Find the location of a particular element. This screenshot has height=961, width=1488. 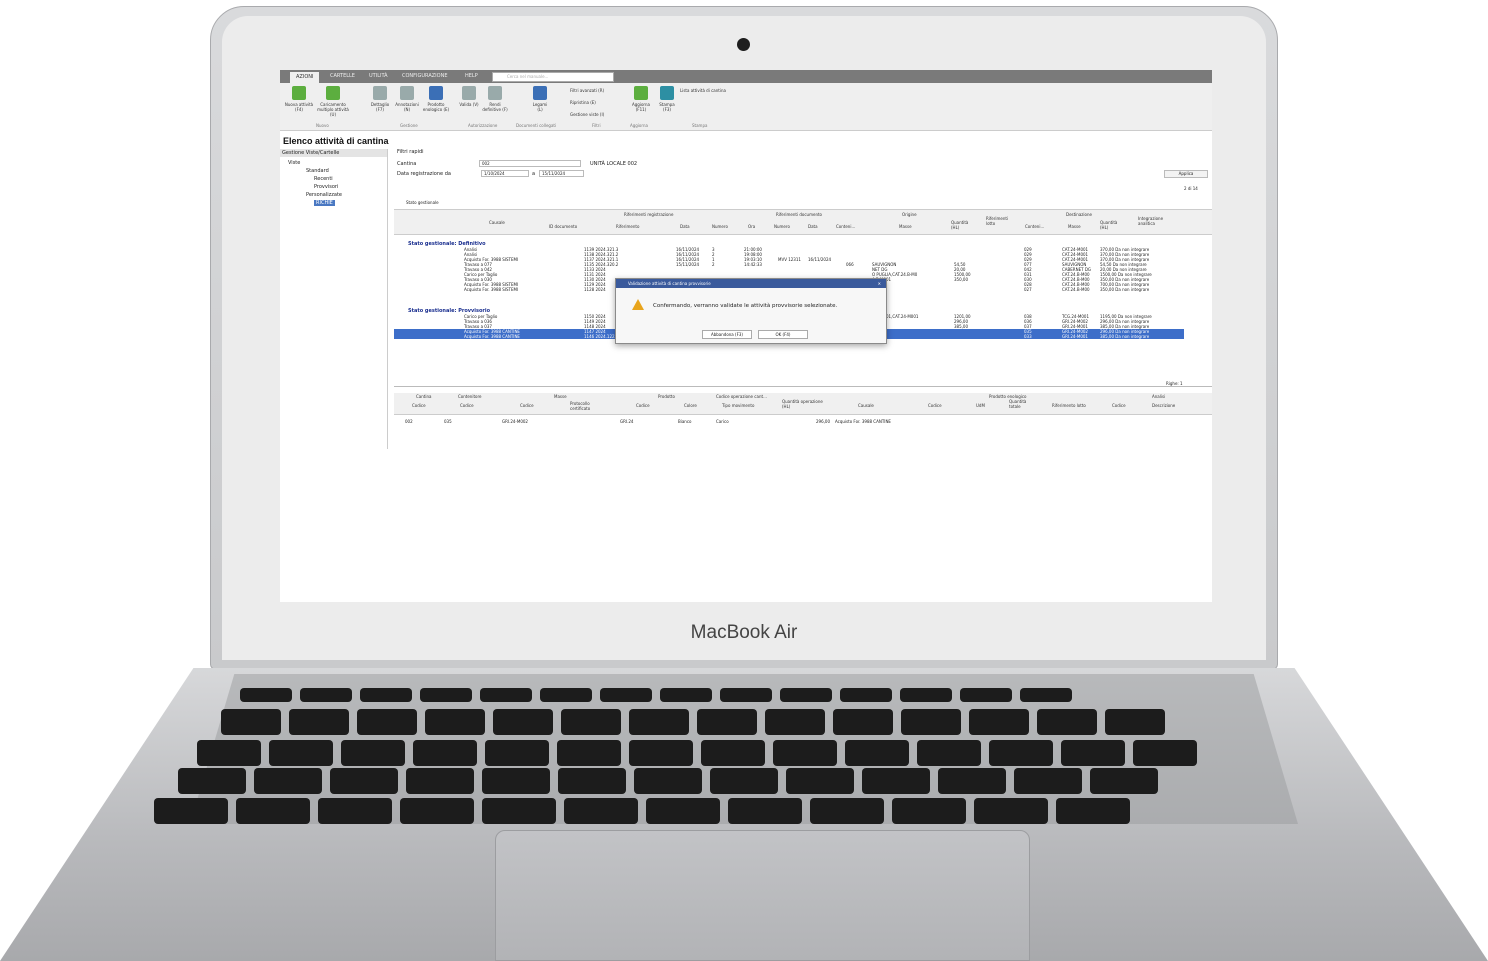

detail-col-enologico-codice: Codice is located at coordinates (935, 405).